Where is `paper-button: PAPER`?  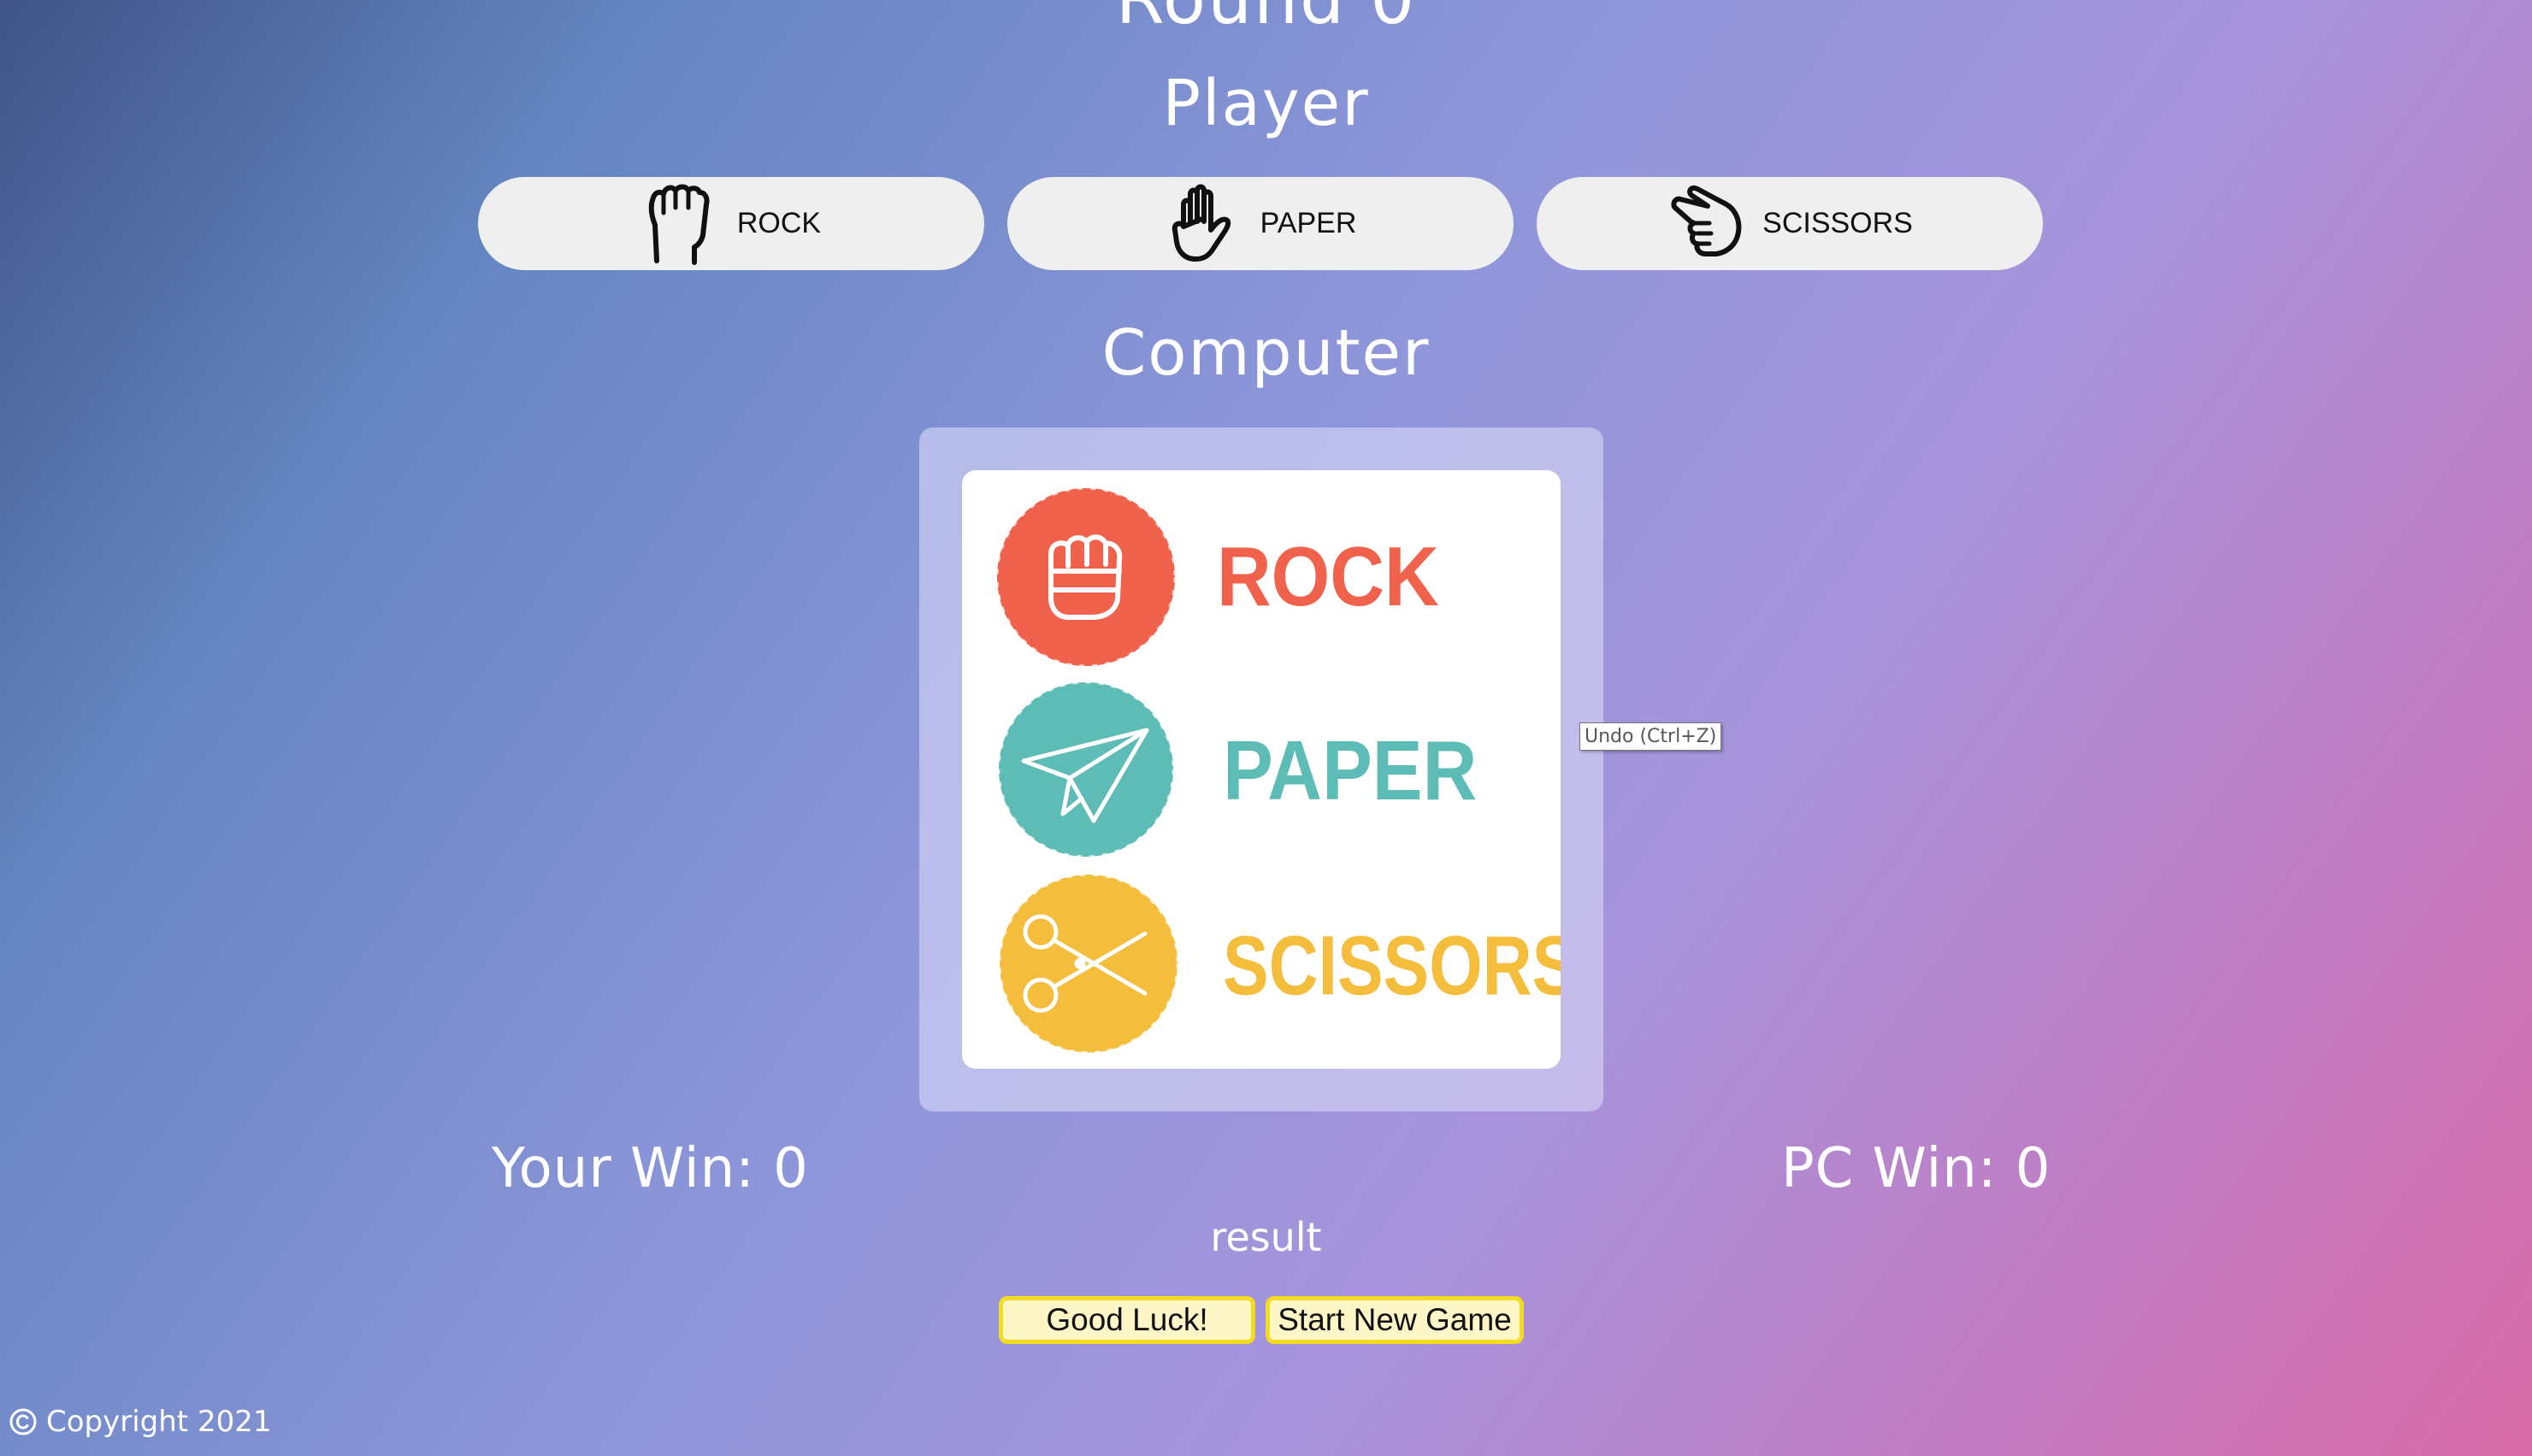
paper-button: PAPER is located at coordinates (1260, 224).